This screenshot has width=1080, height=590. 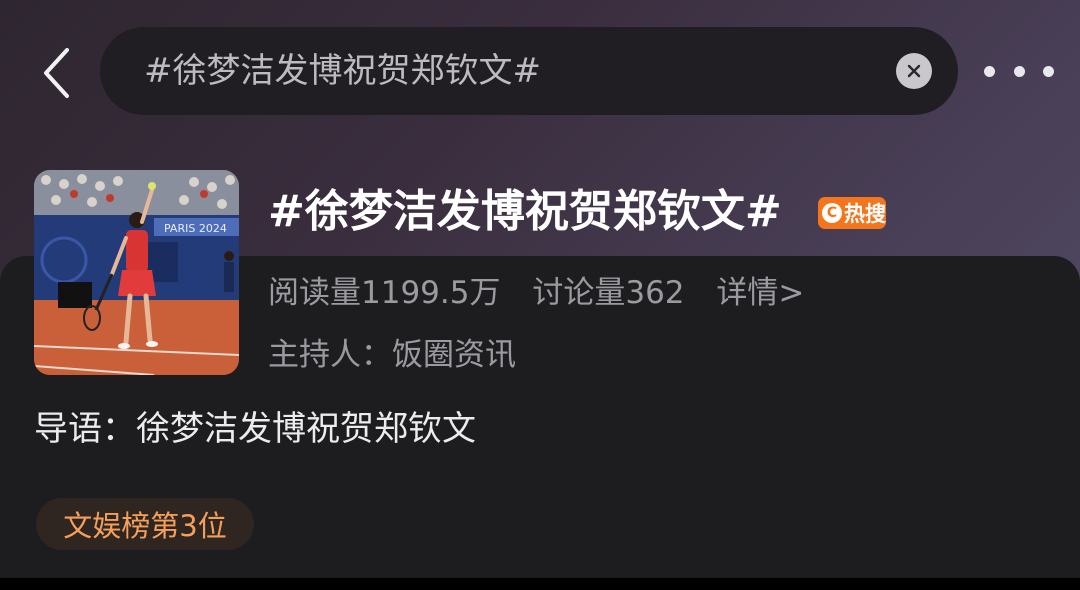 I want to click on topic-title: #徐梦洁发博祝贺郑钦文#, so click(x=525, y=211).